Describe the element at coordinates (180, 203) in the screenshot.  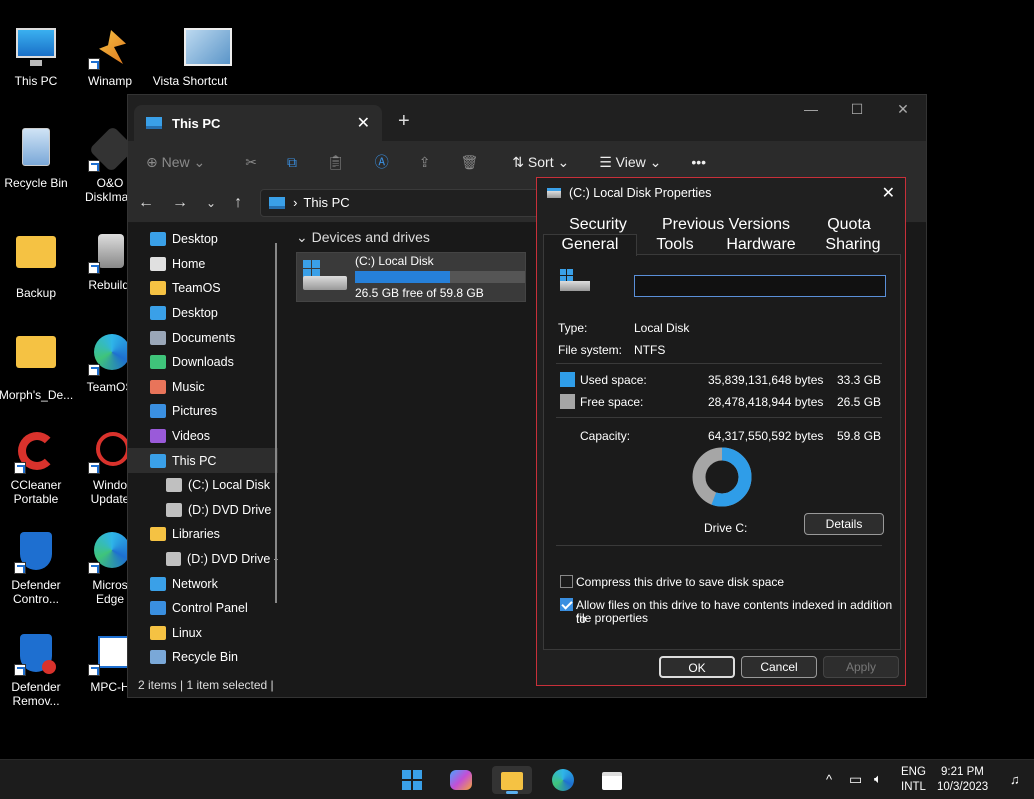
I see `forward-button: →` at that location.